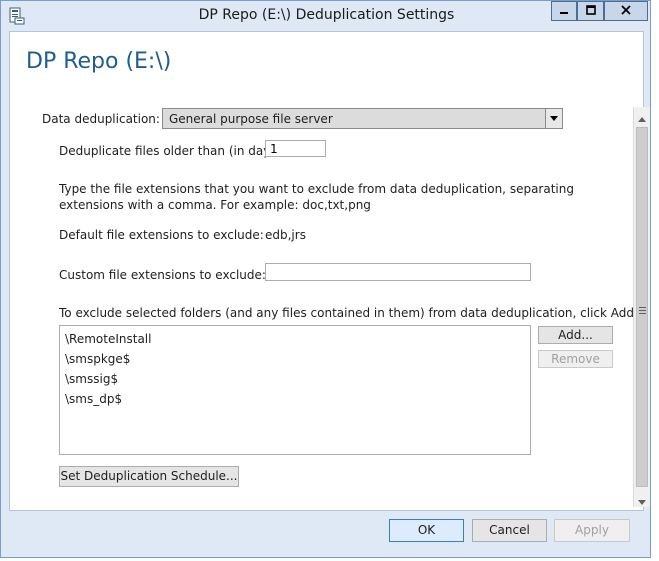  I want to click on scroll-up-icon, so click(642, 119).